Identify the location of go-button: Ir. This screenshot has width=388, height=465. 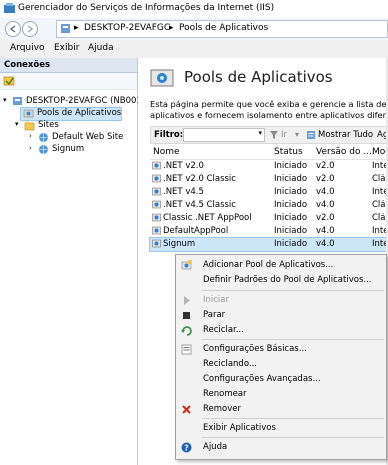
(284, 135).